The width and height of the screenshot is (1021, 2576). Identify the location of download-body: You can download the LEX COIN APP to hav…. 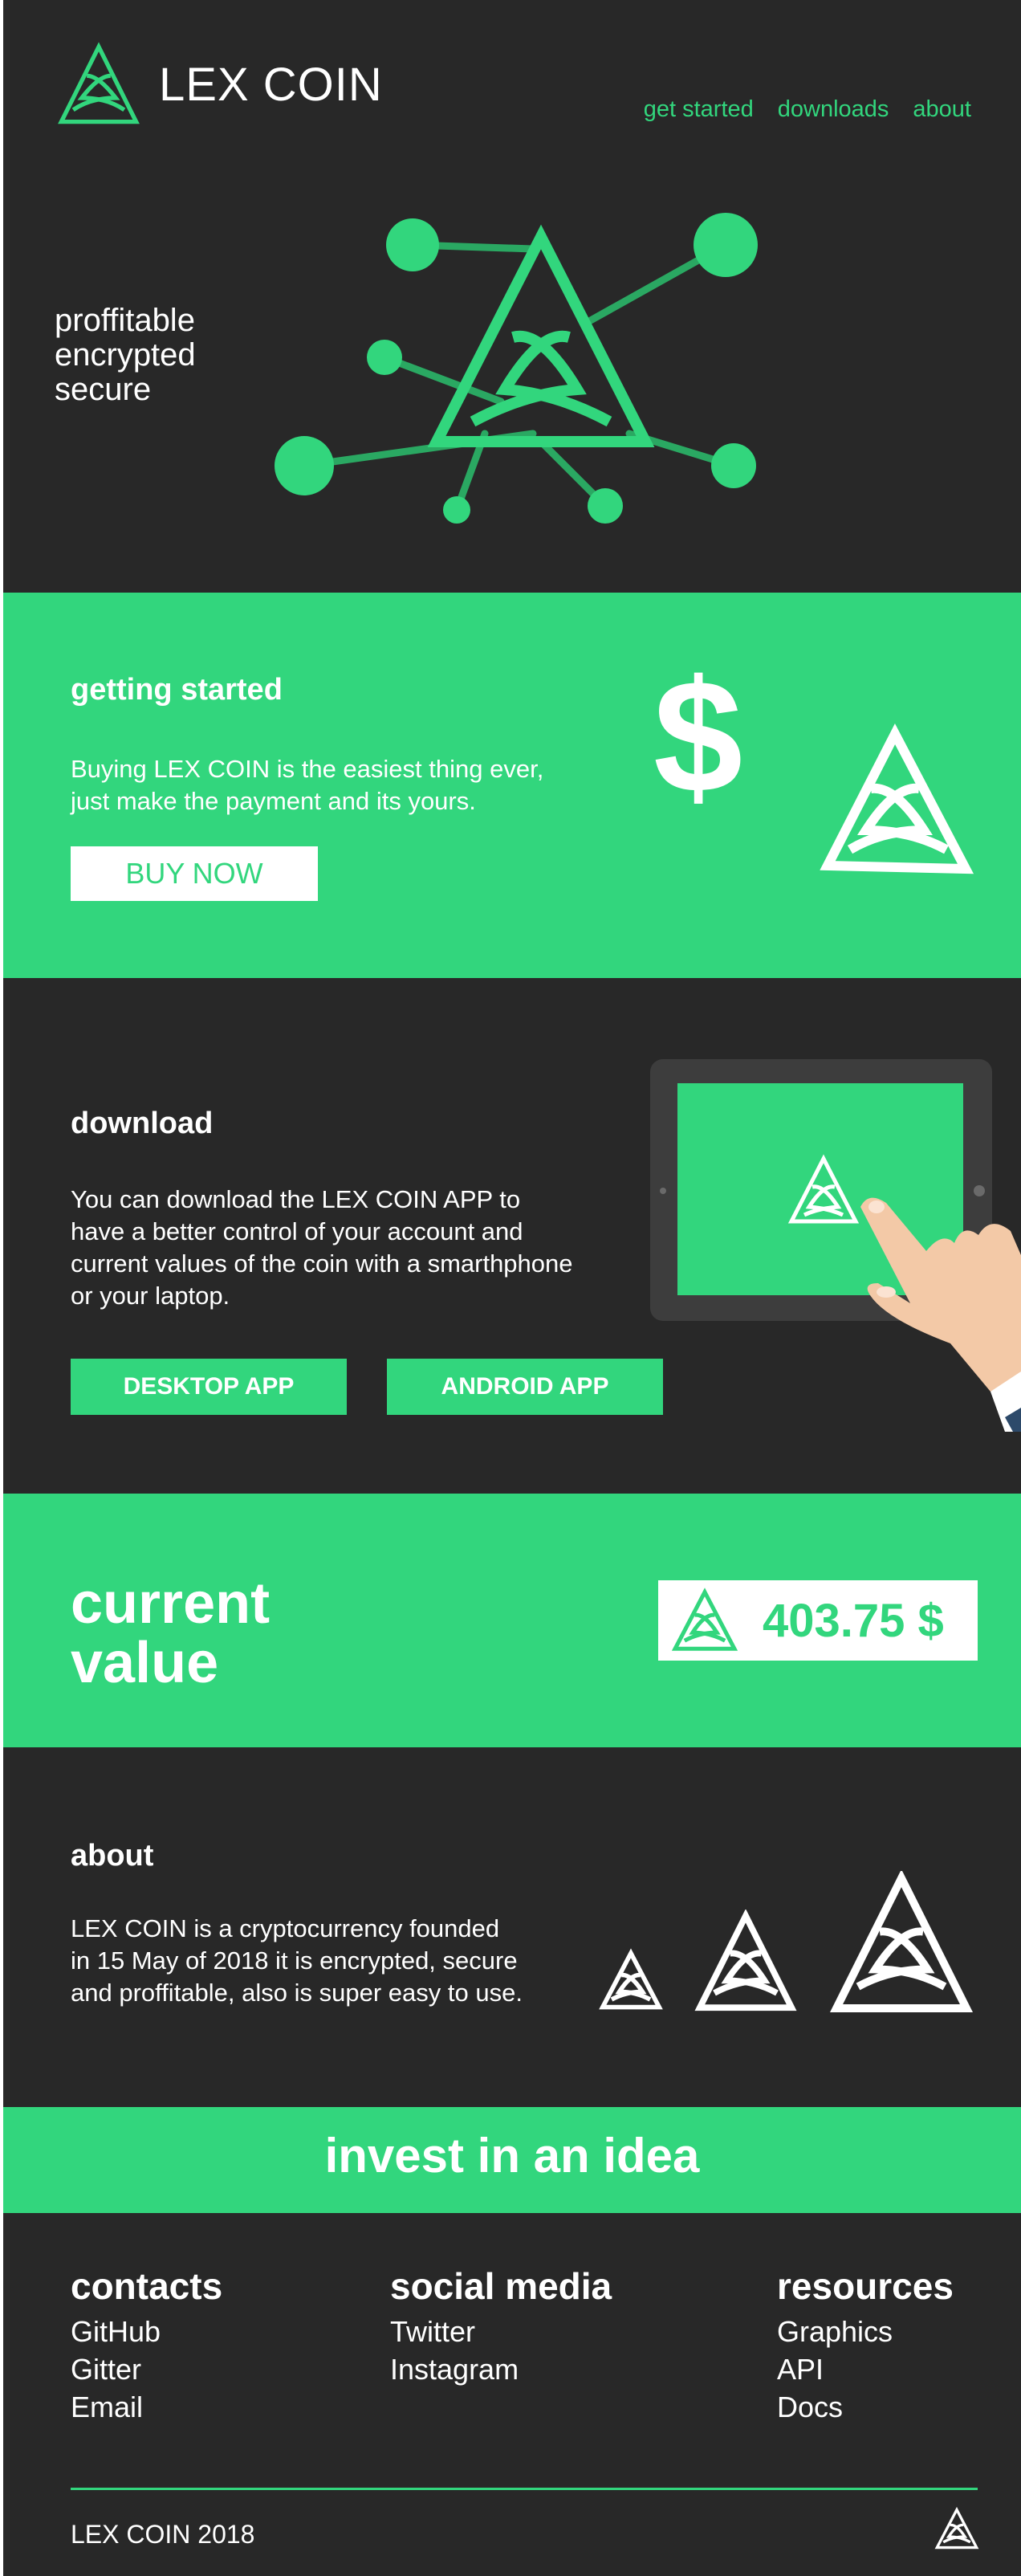
(322, 1248).